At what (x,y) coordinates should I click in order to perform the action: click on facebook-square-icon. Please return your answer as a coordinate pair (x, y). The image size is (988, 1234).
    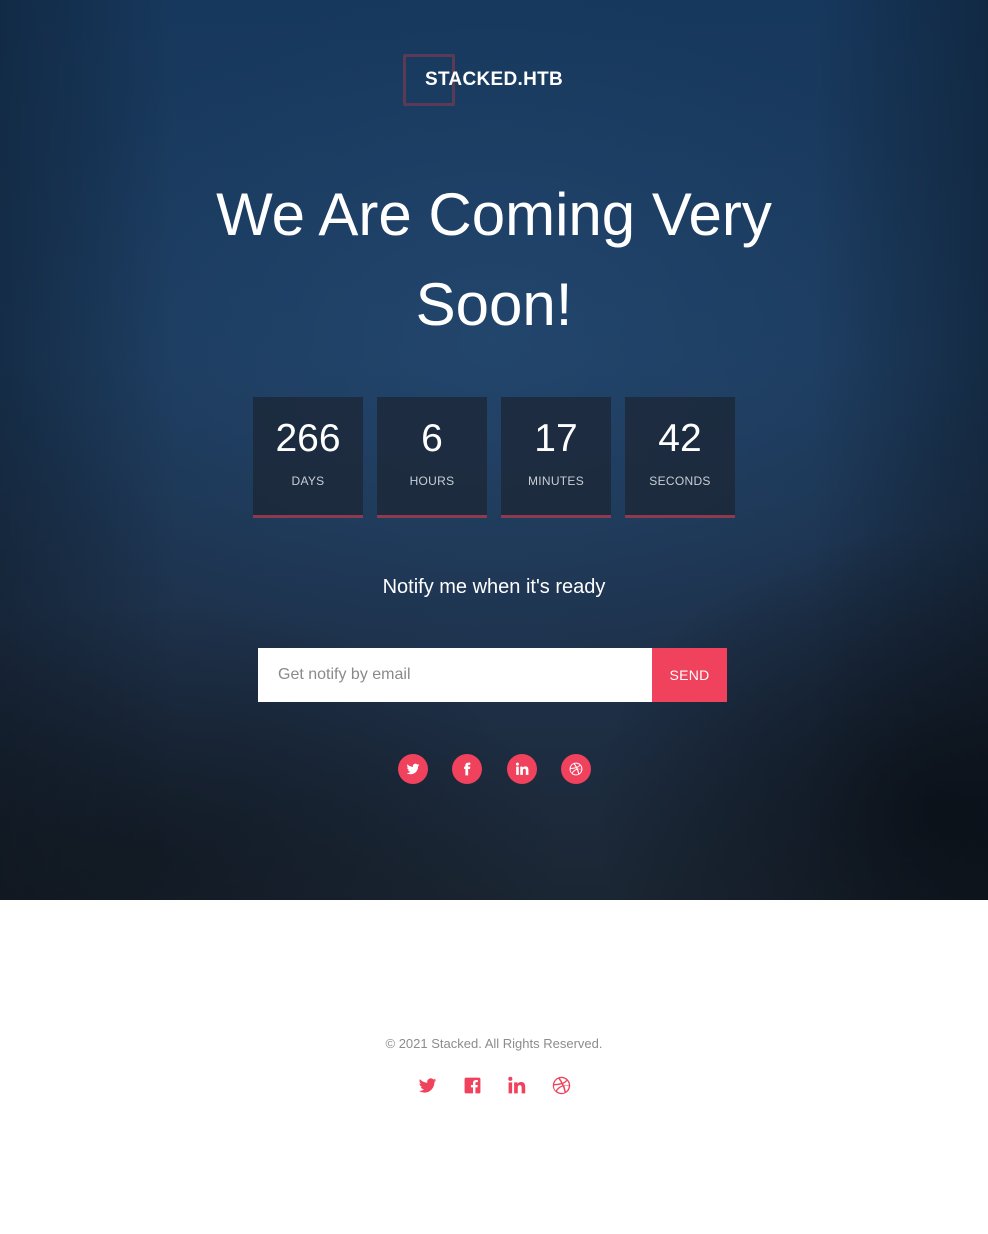
    Looking at the image, I should click on (472, 1085).